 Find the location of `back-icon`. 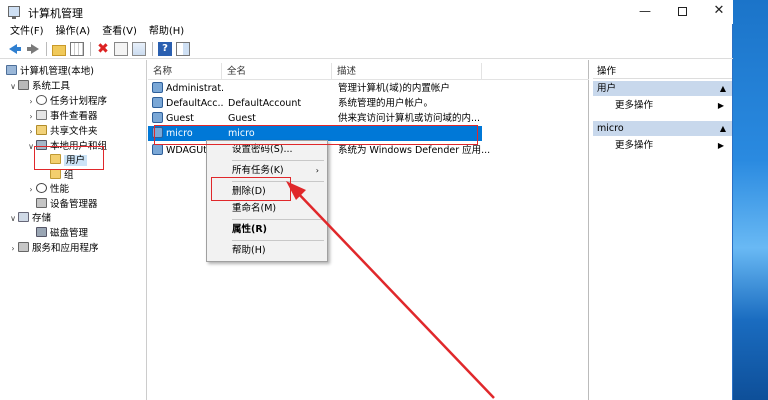

back-icon is located at coordinates (15, 49).